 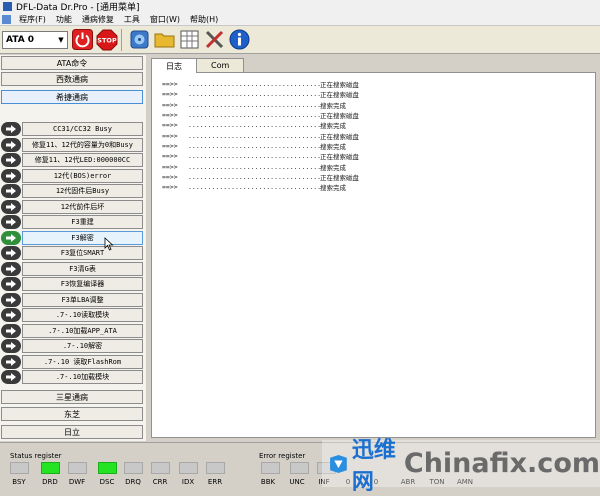 What do you see at coordinates (160, 468) in the screenshot?
I see `status-led-crr` at bounding box center [160, 468].